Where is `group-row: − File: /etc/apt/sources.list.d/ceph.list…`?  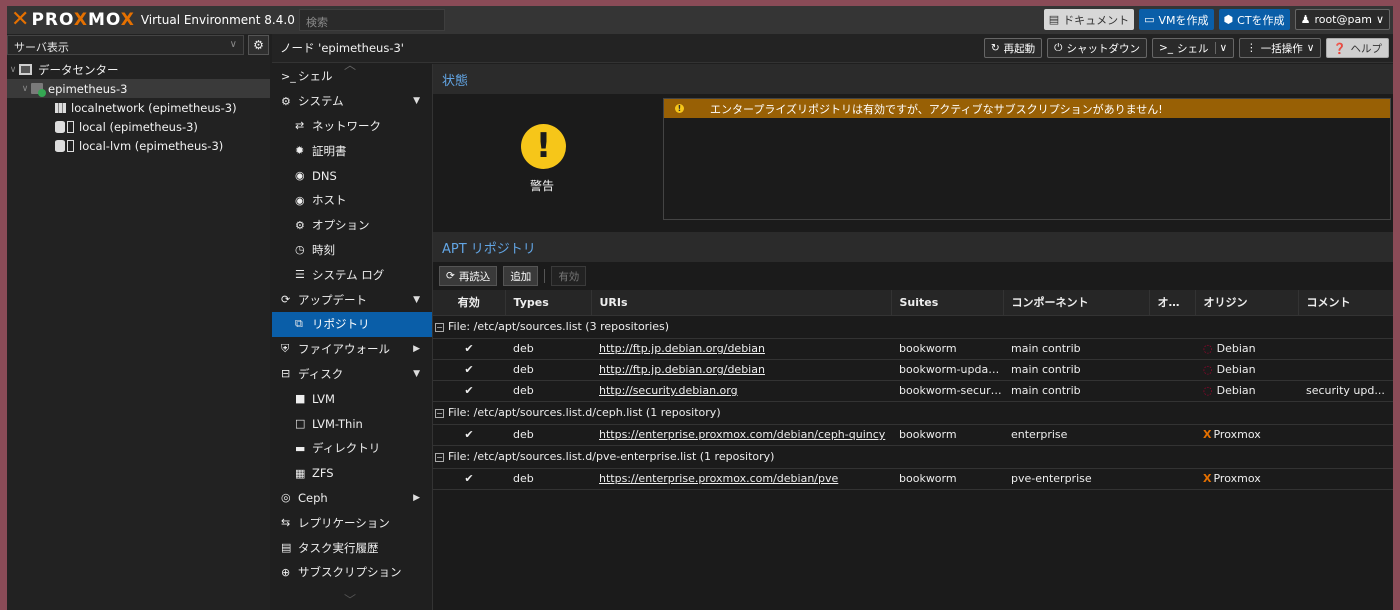 group-row: − File: /etc/apt/sources.list.d/ceph.list… is located at coordinates (913, 413).